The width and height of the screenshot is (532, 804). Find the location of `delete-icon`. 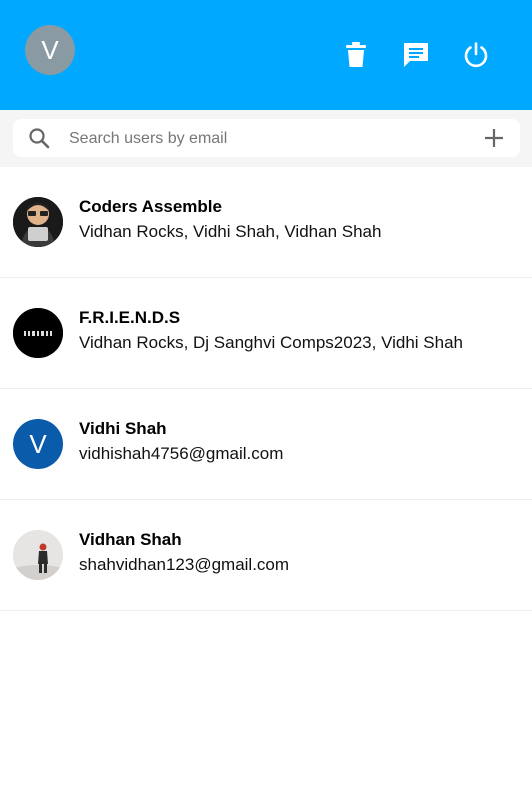

delete-icon is located at coordinates (356, 54).